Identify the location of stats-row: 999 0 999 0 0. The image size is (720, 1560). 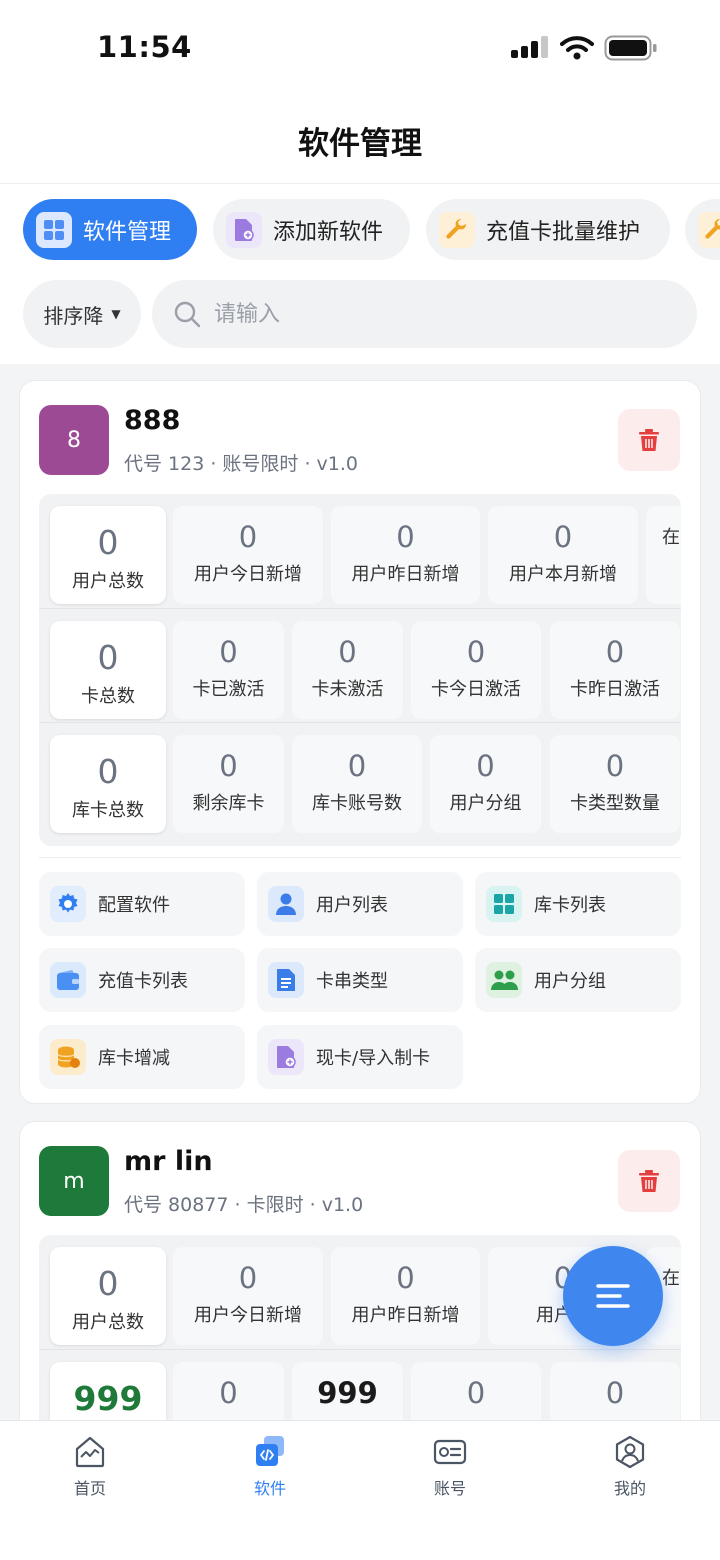
(360, 1384).